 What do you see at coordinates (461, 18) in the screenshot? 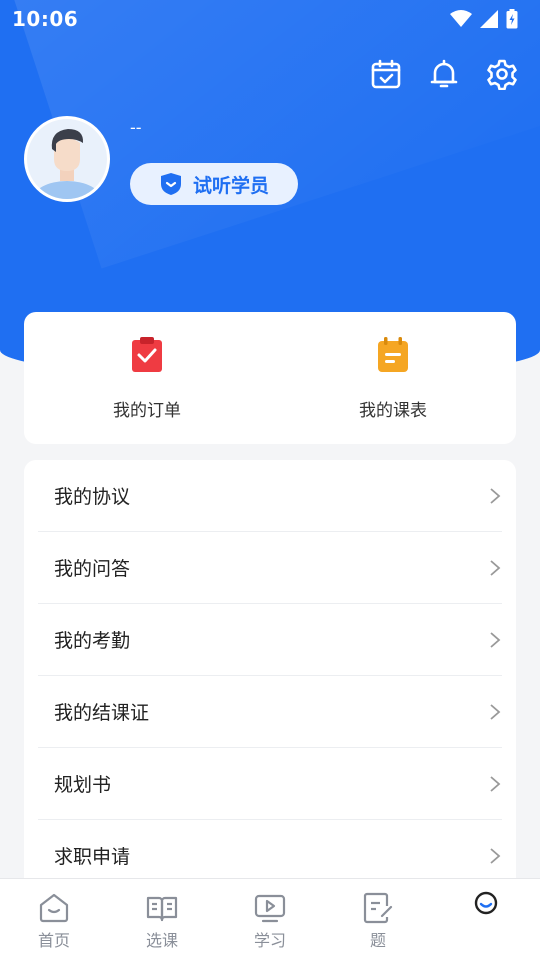
I see `wifi-icon` at bounding box center [461, 18].